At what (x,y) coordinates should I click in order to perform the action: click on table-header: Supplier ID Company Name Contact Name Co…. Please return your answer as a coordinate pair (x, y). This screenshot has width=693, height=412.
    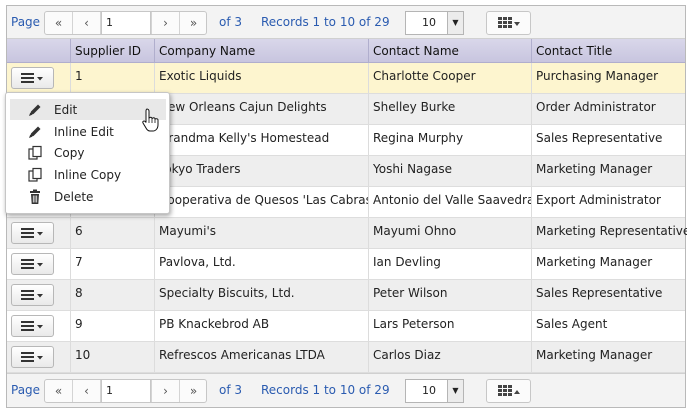
    Looking at the image, I should click on (346, 51).